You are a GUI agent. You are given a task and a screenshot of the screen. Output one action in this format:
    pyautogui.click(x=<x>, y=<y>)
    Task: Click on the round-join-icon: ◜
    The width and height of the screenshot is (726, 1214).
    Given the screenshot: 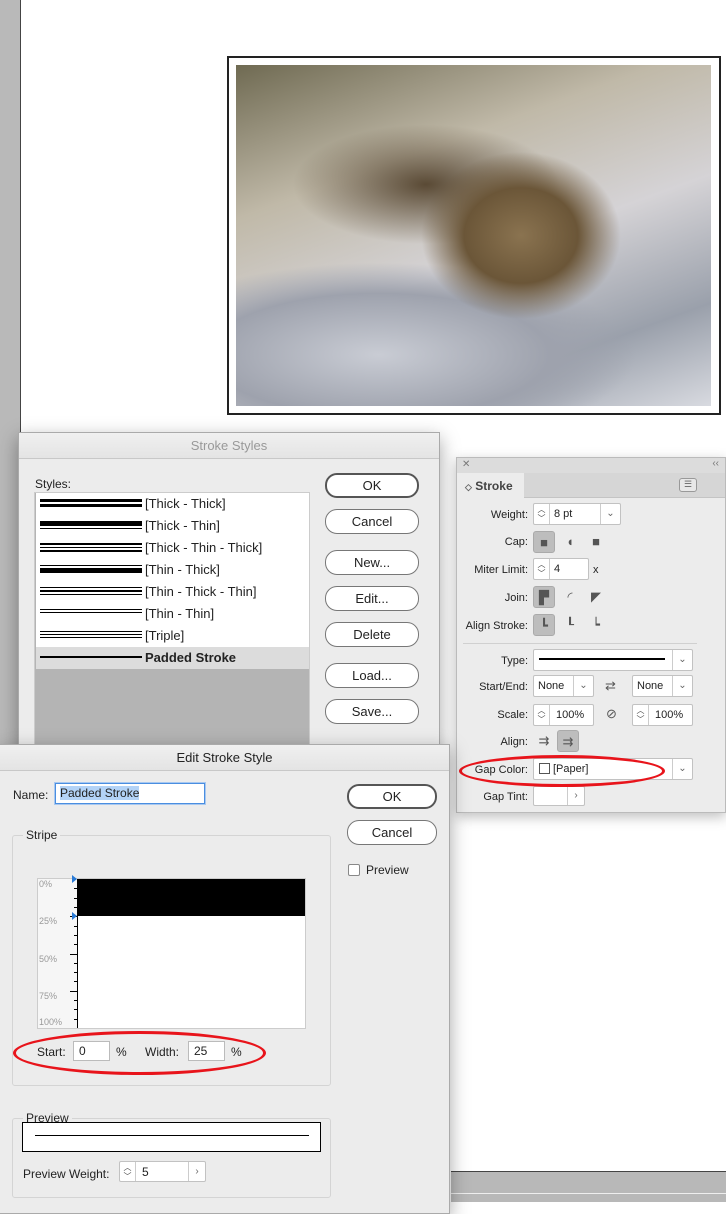 What is the action you would take?
    pyautogui.click(x=570, y=597)
    